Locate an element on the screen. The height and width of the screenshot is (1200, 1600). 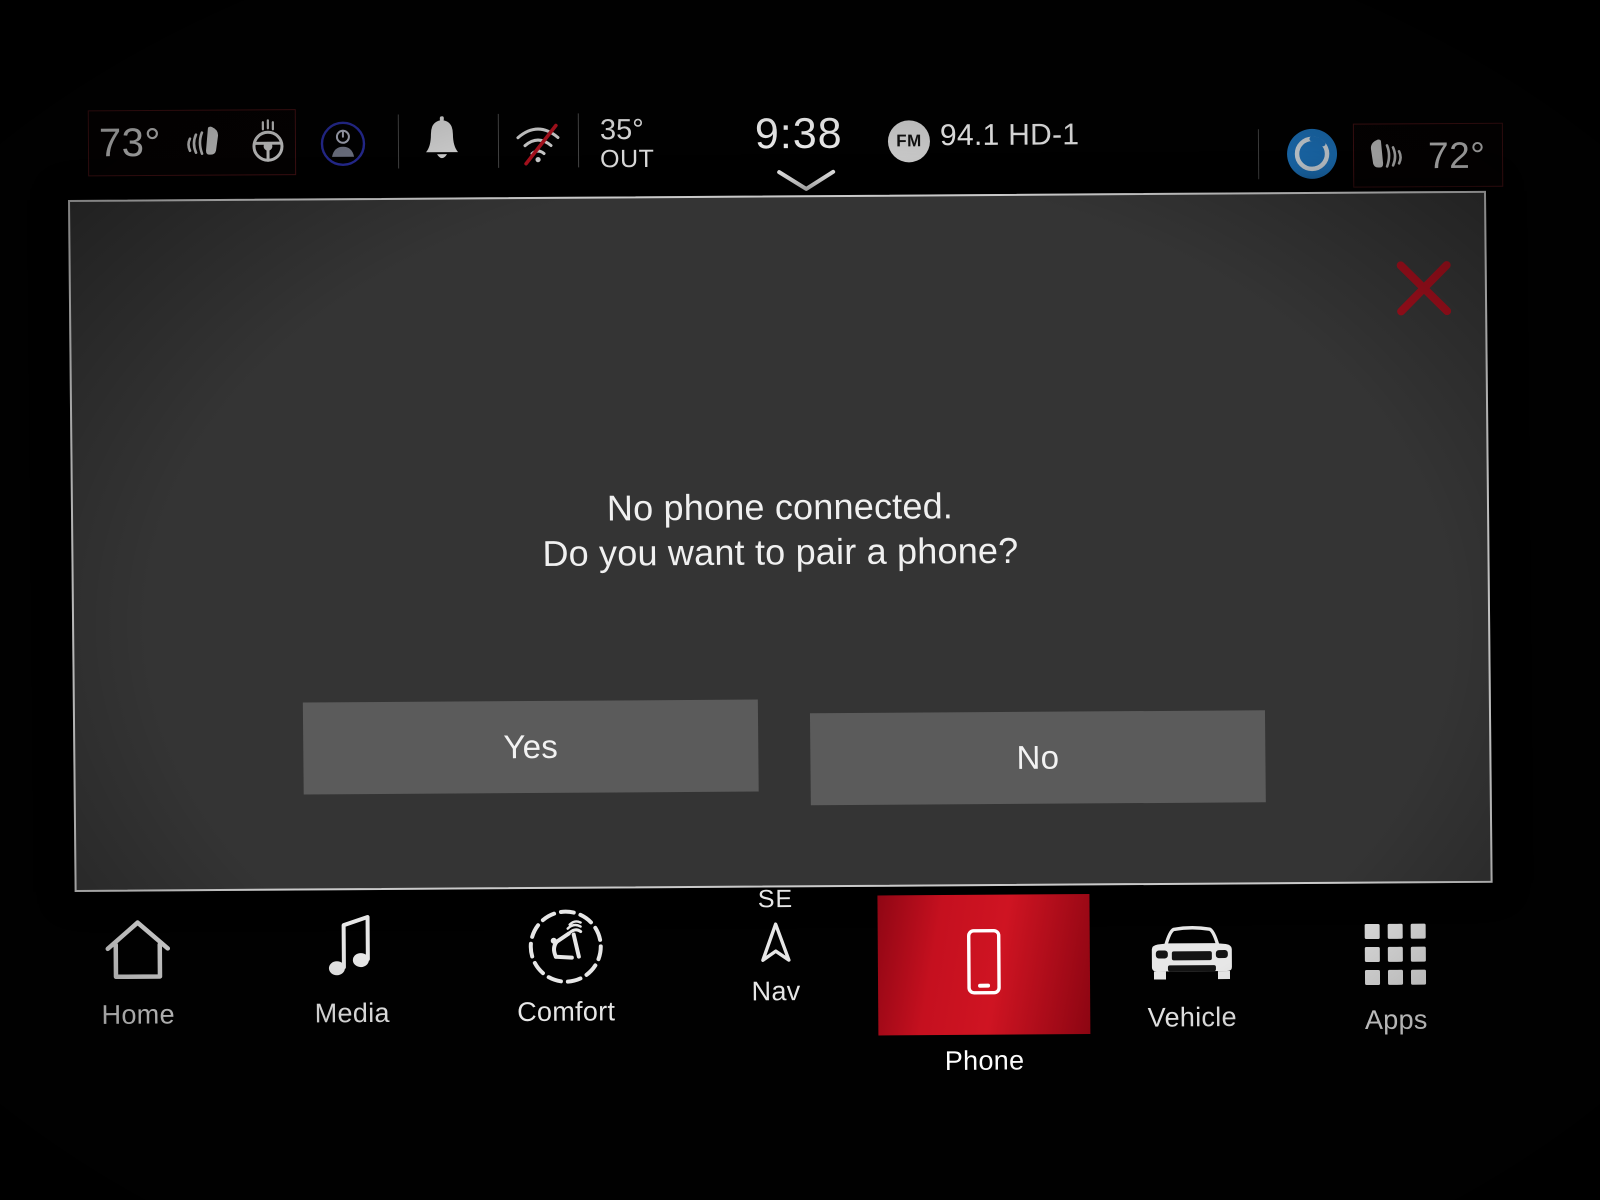
dialog-button-row: Yes No is located at coordinates (784, 751).